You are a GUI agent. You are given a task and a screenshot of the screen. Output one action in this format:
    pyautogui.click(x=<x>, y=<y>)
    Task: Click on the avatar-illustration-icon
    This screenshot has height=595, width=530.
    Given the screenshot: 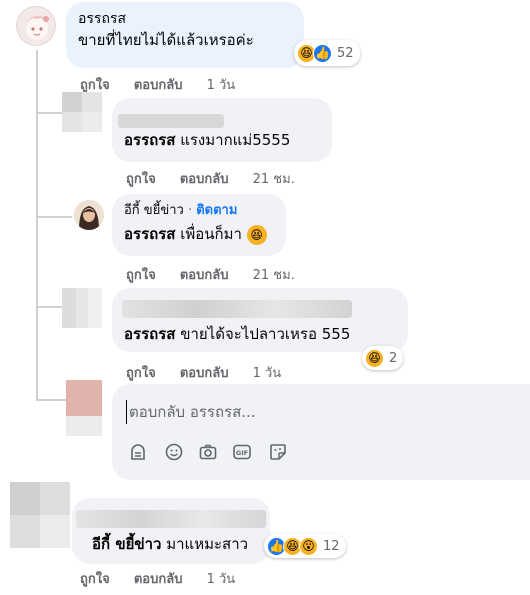 What is the action you would take?
    pyautogui.click(x=37, y=27)
    